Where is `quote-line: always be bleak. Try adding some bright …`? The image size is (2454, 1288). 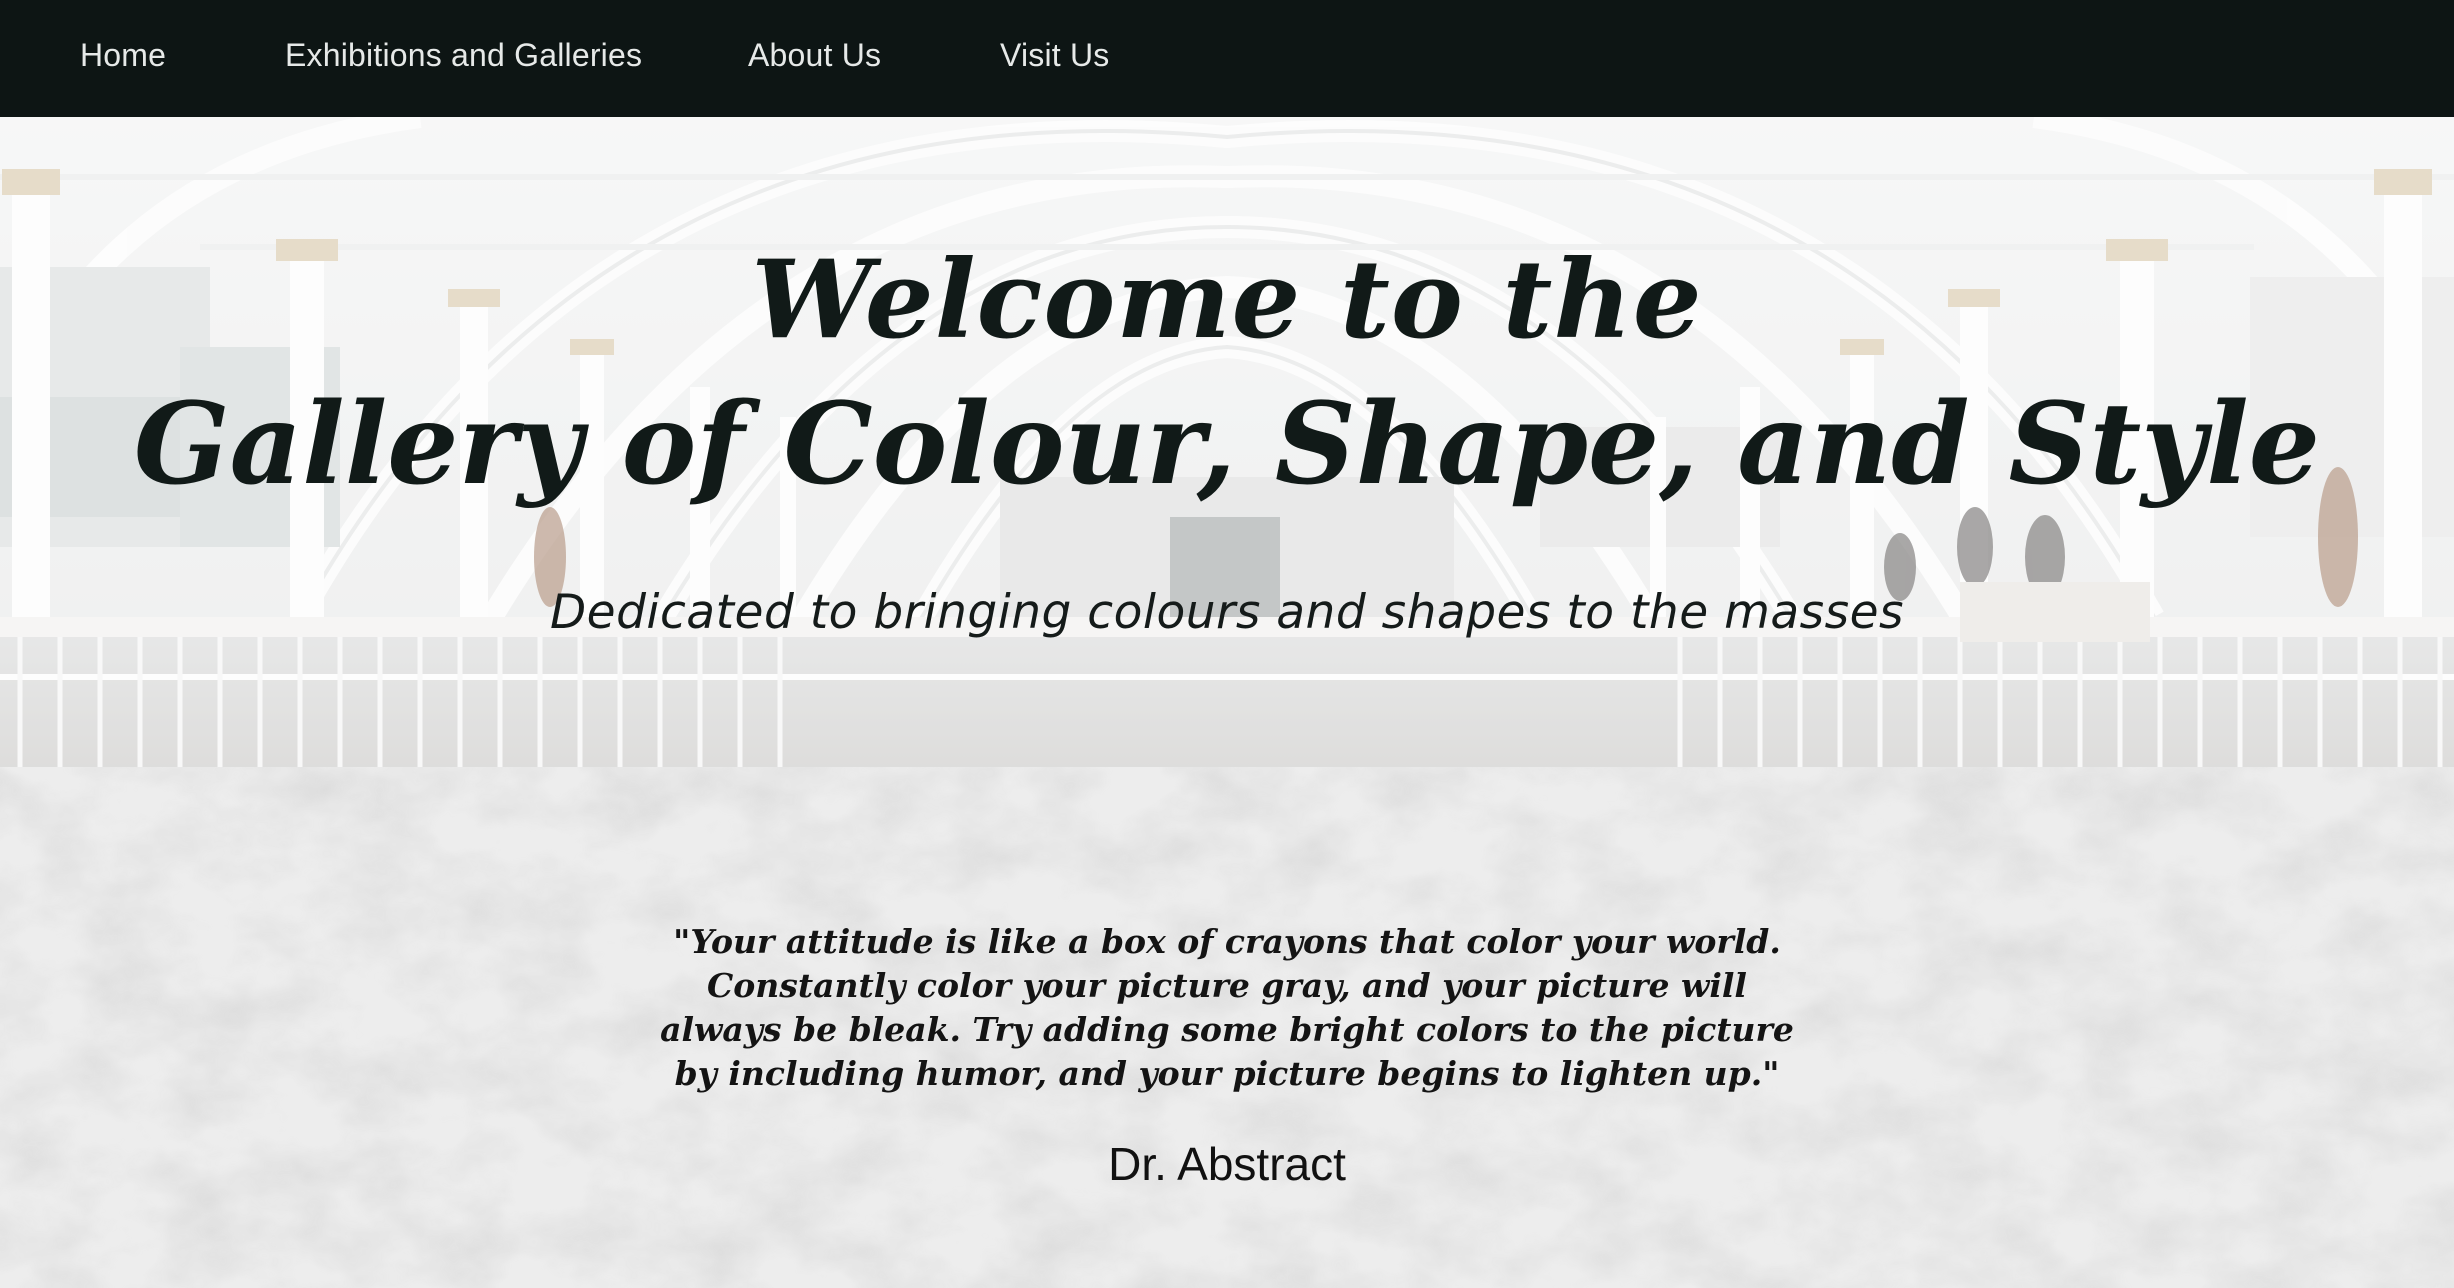 quote-line: always be bleak. Try adding some bright … is located at coordinates (1227, 1029).